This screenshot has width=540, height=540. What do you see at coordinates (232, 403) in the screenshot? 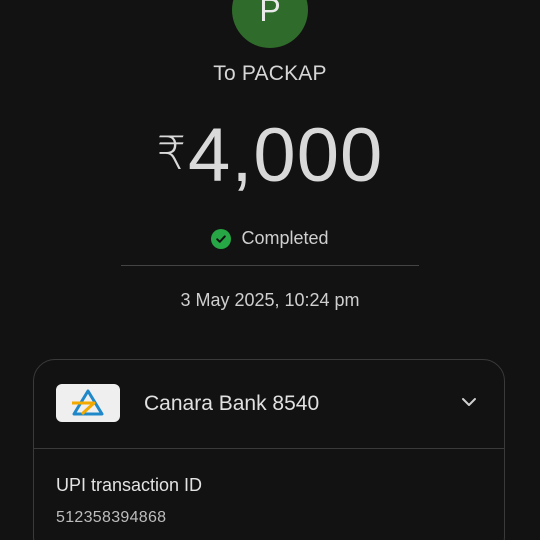
I see `bank-name: Canara Bank 8540` at bounding box center [232, 403].